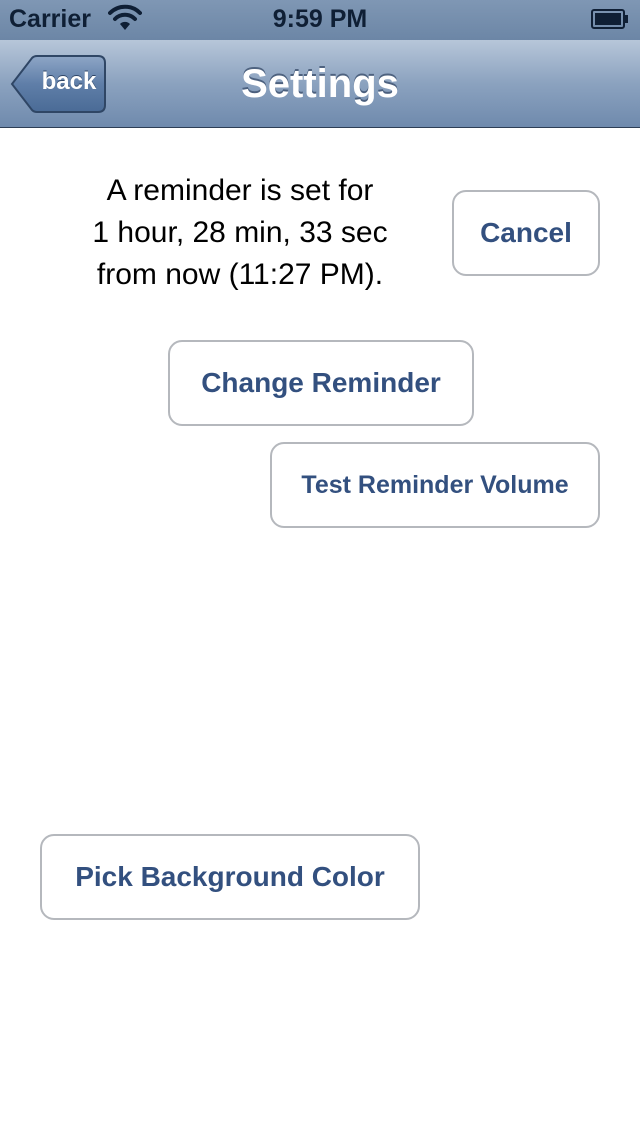  I want to click on test-reminder-volume-button: Test Reminder Volume, so click(435, 485).